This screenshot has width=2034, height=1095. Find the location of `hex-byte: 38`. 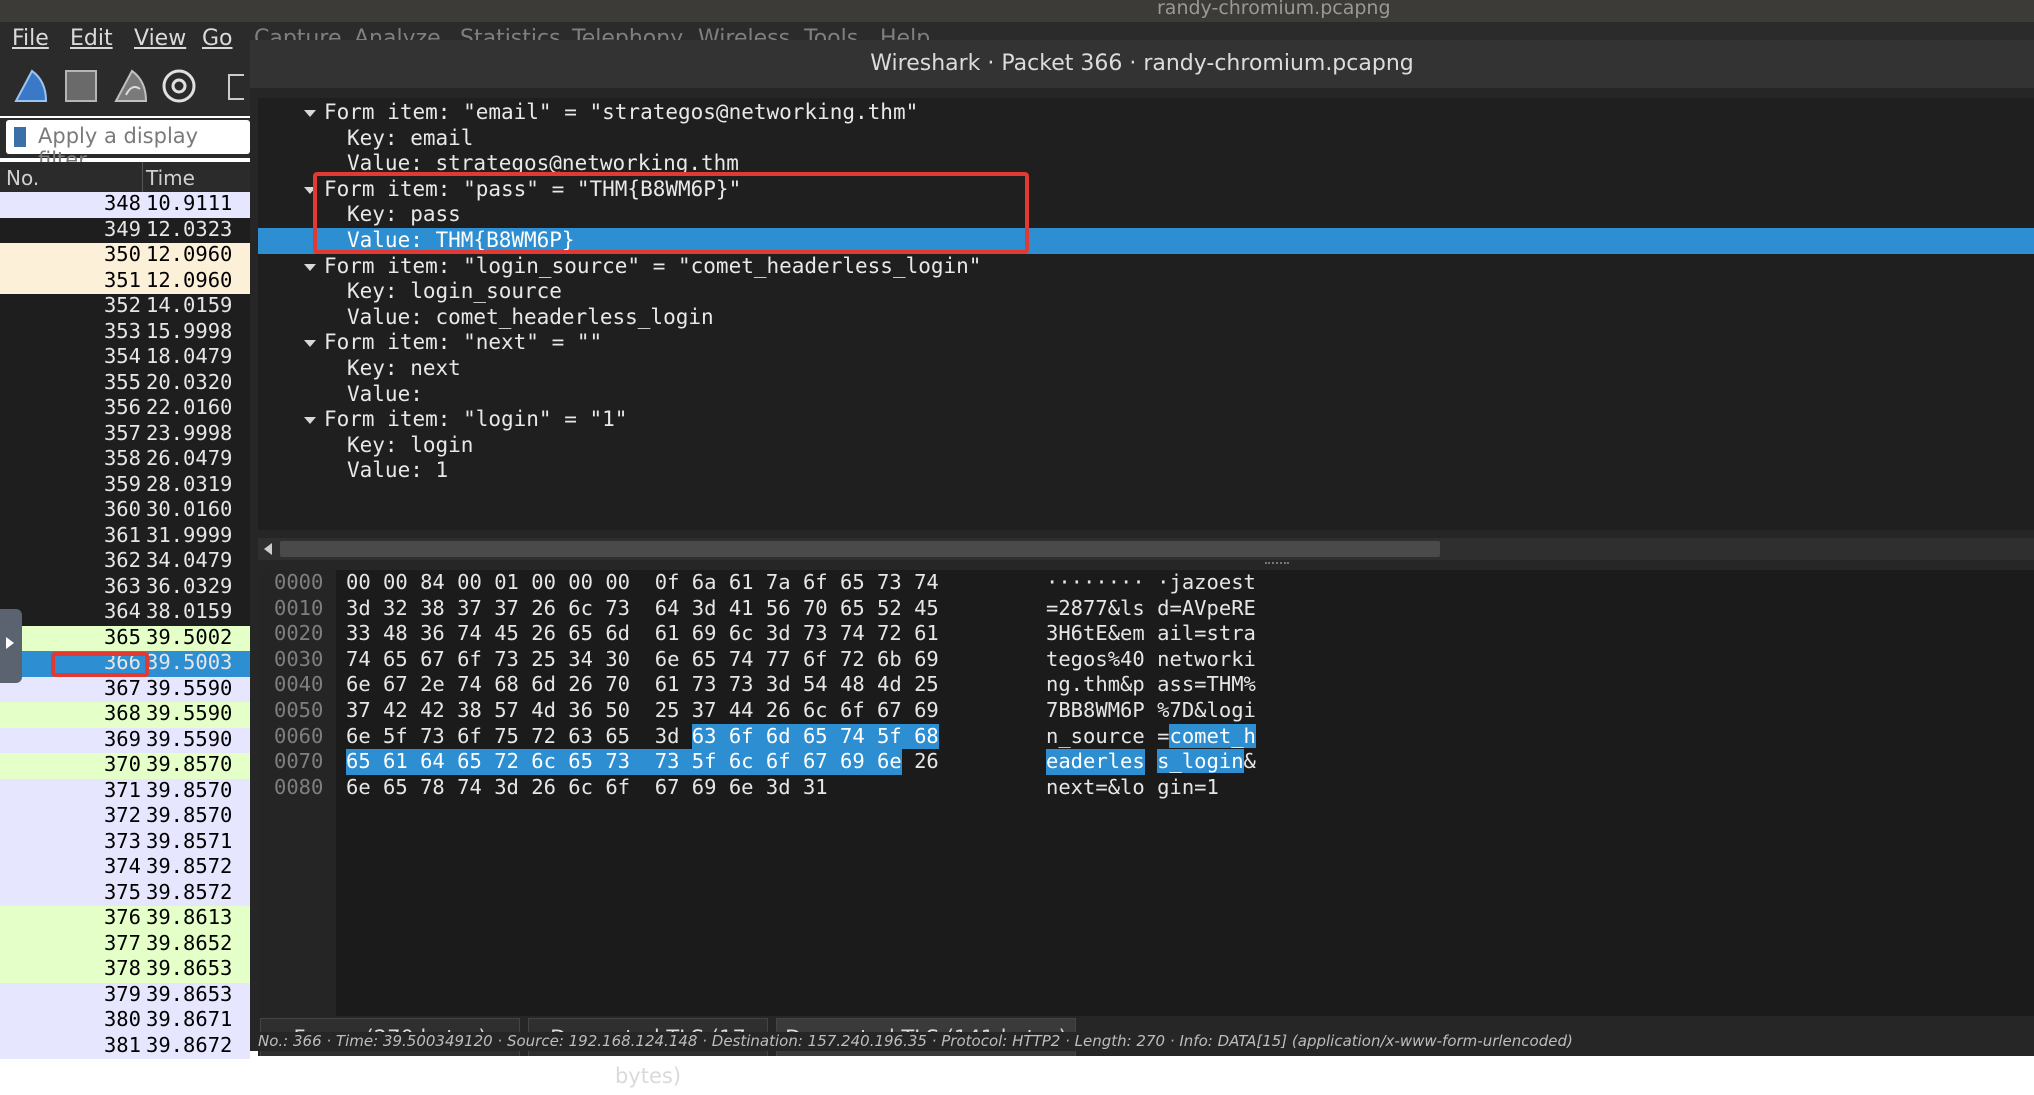

hex-byte: 38 is located at coordinates (432, 609).